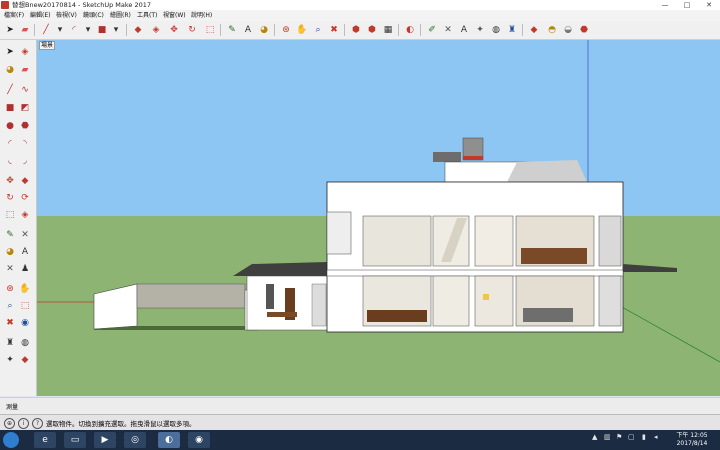  I want to click on tray-expand-icon: ▲, so click(594, 437).